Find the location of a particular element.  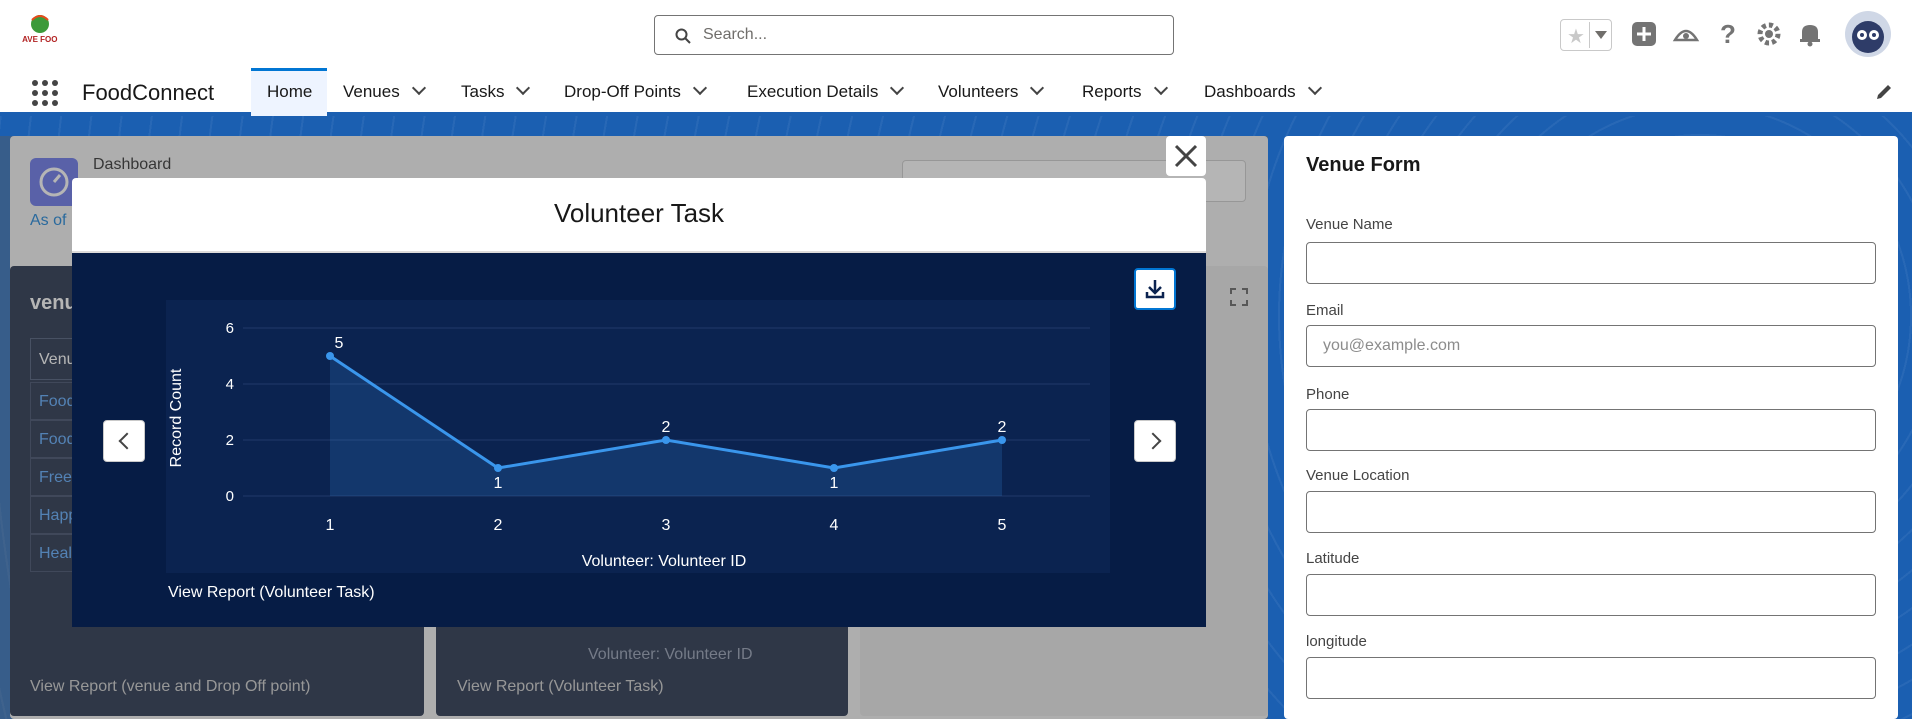

gear-icon is located at coordinates (1769, 34).